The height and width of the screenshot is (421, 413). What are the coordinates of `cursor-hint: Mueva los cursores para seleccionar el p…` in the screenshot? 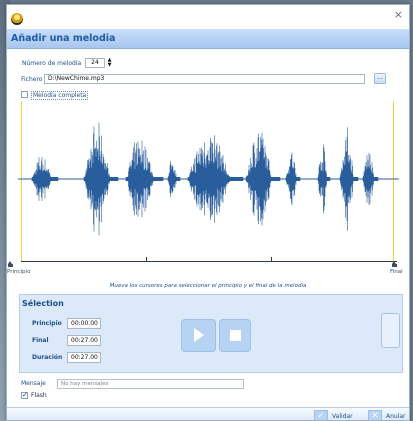 It's located at (208, 286).